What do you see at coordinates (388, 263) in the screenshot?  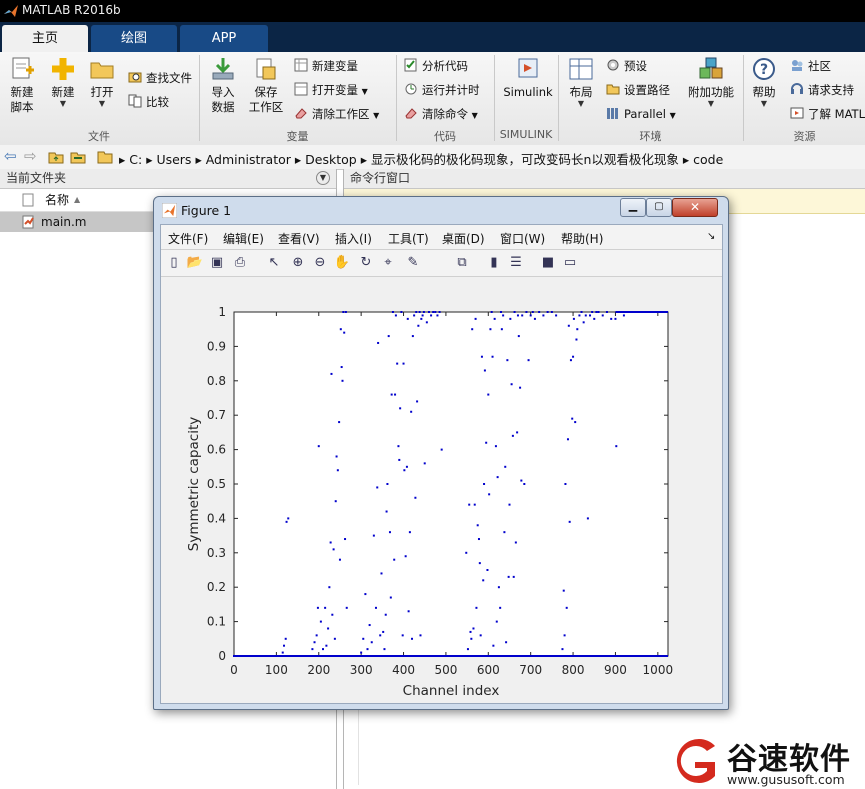 I see `data-cursor-icon: ⌖` at bounding box center [388, 263].